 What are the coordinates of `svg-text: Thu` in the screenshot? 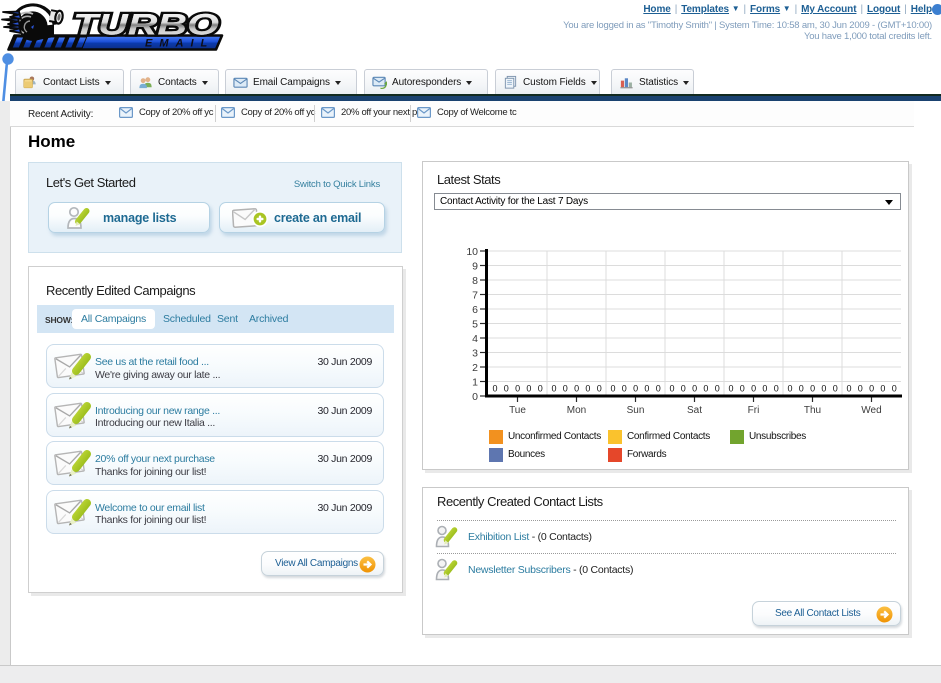 It's located at (812, 410).